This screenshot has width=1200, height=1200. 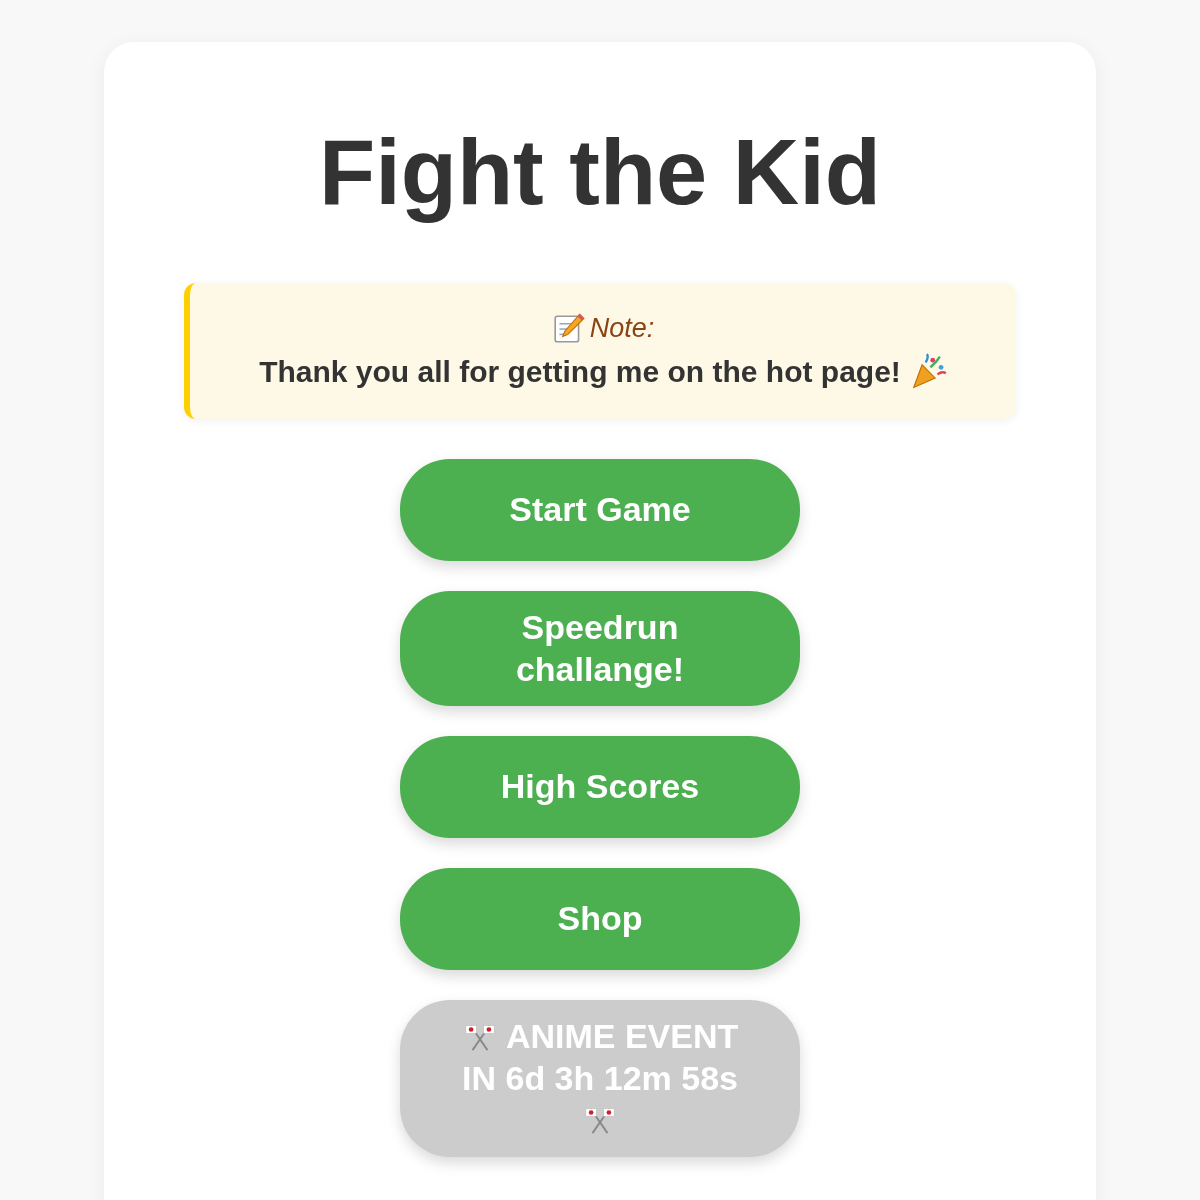 What do you see at coordinates (622, 328) in the screenshot?
I see `note-label: Note:` at bounding box center [622, 328].